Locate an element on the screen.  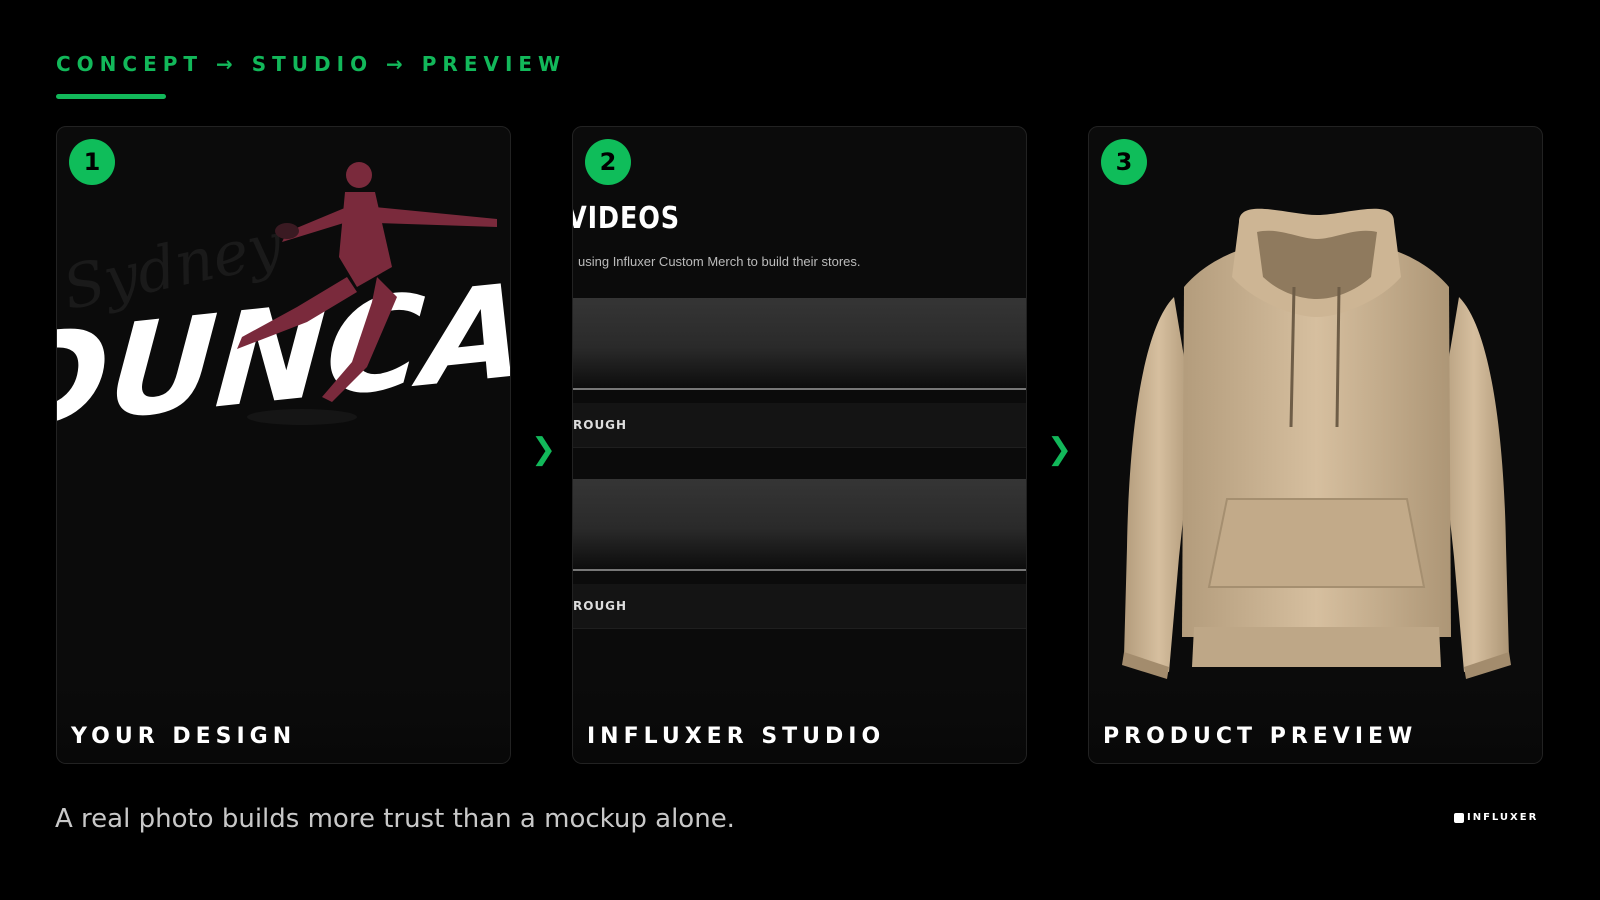
studio-heading: VIDEOS is located at coordinates (626, 218).